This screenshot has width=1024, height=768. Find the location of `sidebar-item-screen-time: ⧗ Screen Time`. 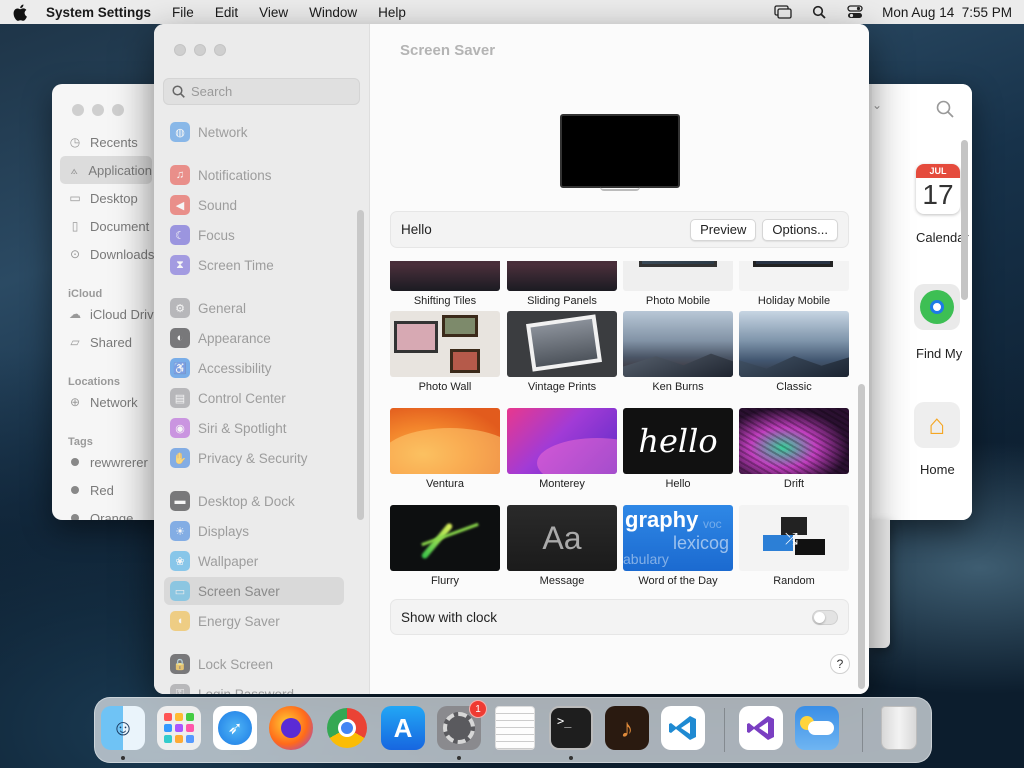

sidebar-item-screen-time: ⧗ Screen Time is located at coordinates (254, 265).